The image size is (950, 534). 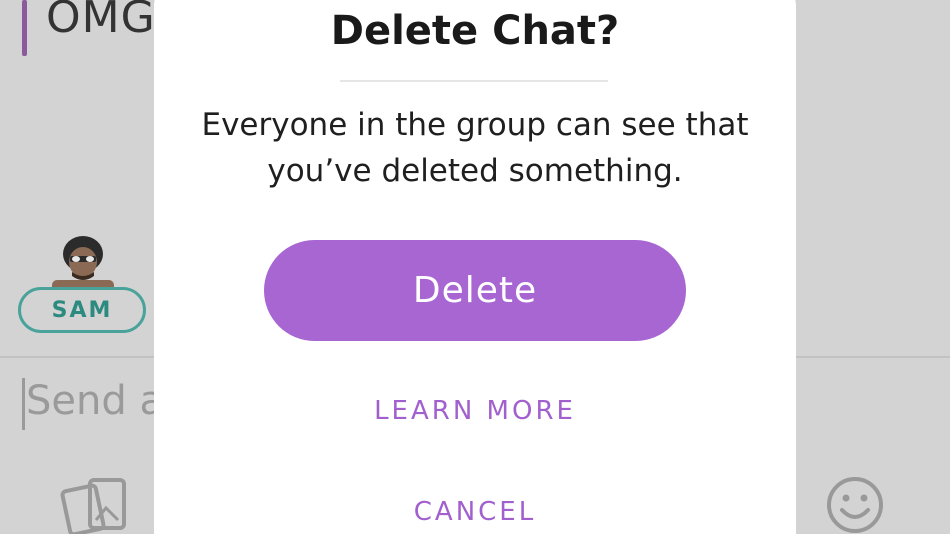 I want to click on dialog-message-line1: Everyone in the group can see that, so click(x=475, y=125).